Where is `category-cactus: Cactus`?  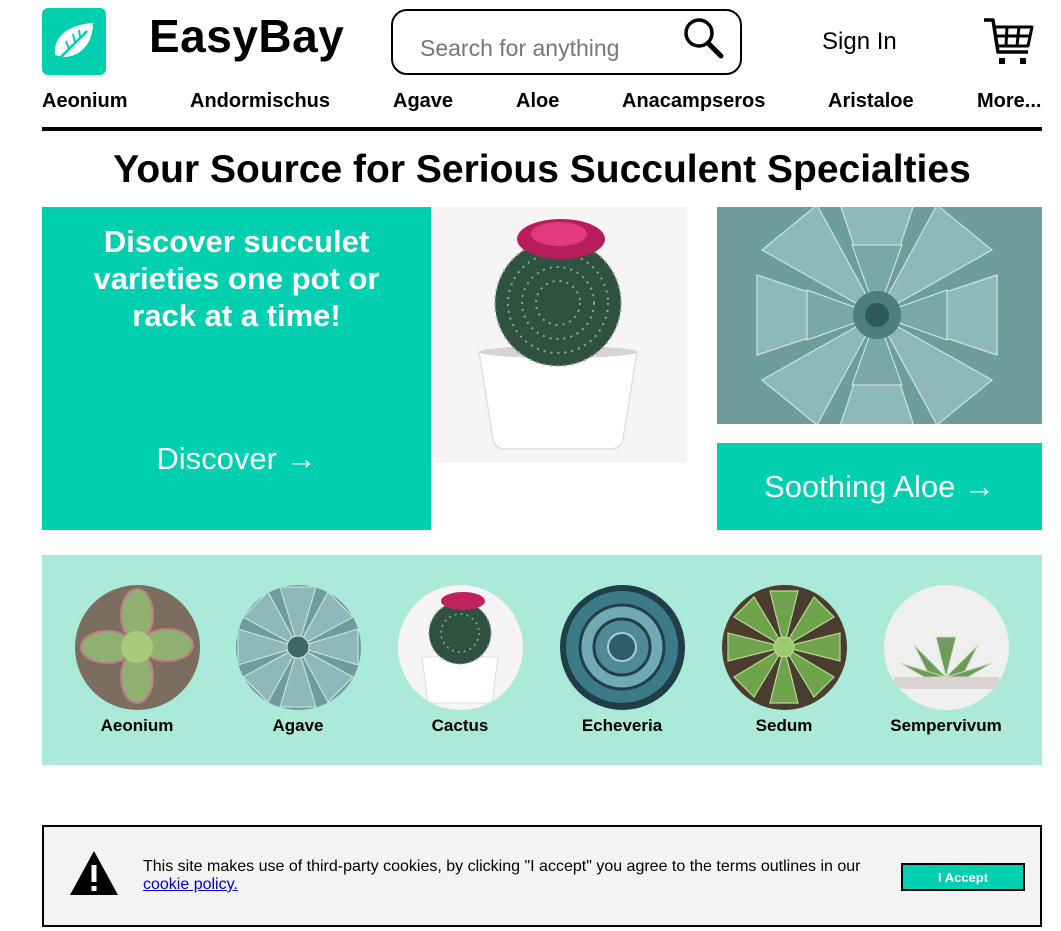 category-cactus: Cactus is located at coordinates (460, 660).